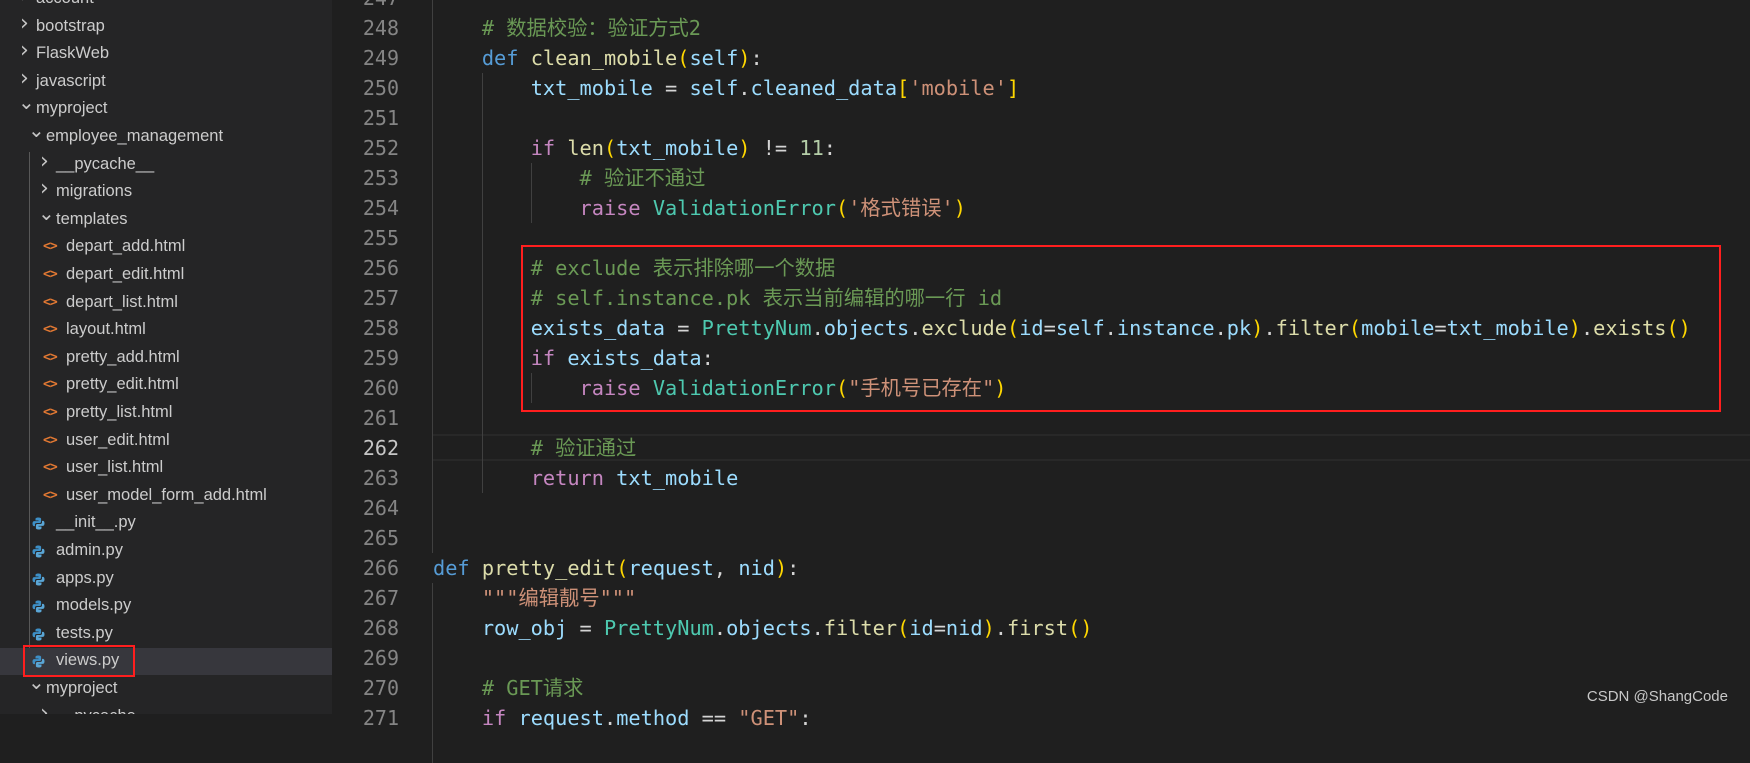 Image resolution: width=1750 pixels, height=763 pixels. Describe the element at coordinates (166, 134) in the screenshot. I see `tree-folder: ⌄ employee_management` at that location.